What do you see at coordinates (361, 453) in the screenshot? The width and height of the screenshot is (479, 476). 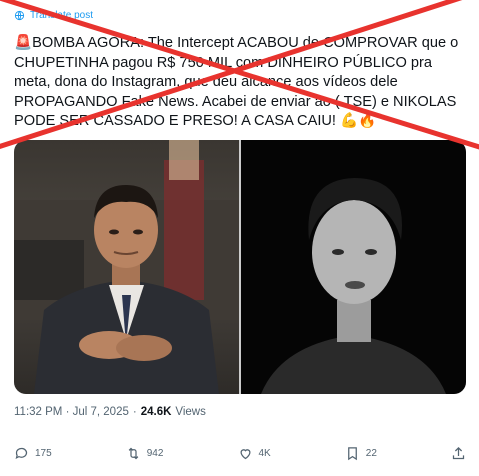 I see `bookmark-button: 22` at bounding box center [361, 453].